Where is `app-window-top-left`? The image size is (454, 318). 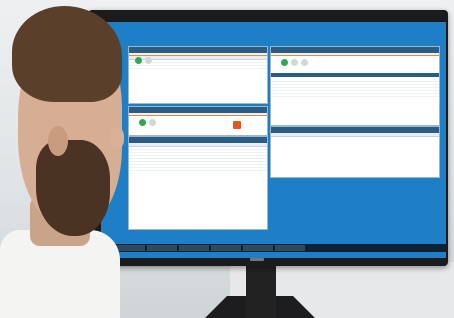 app-window-top-left is located at coordinates (198, 75).